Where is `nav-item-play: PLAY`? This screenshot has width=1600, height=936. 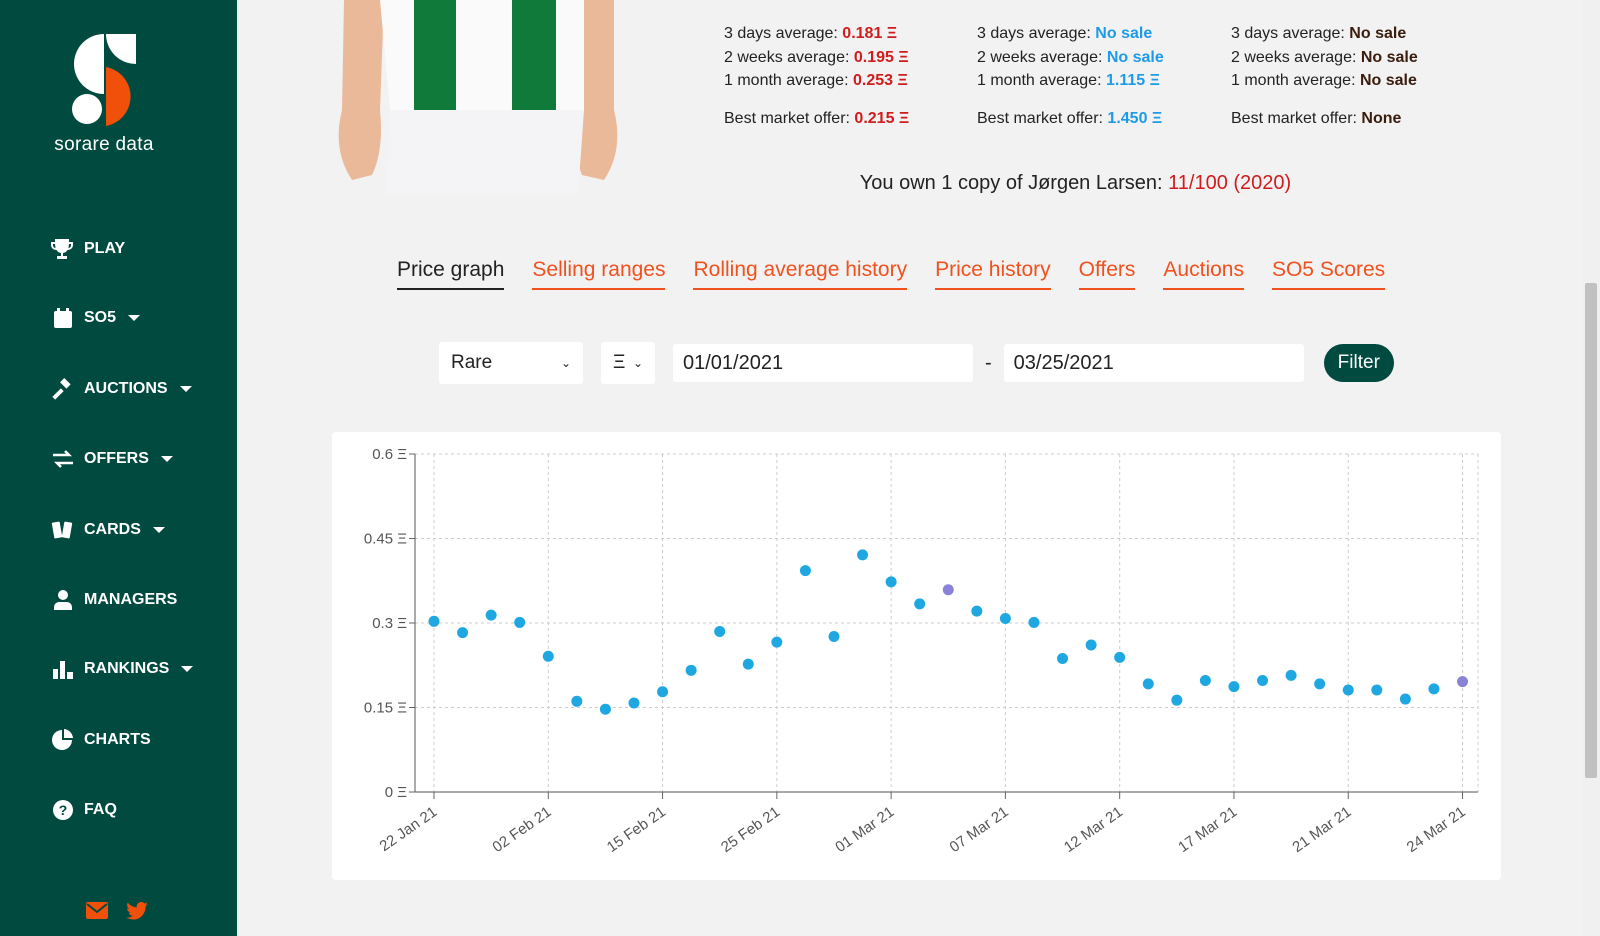 nav-item-play: PLAY is located at coordinates (87, 249).